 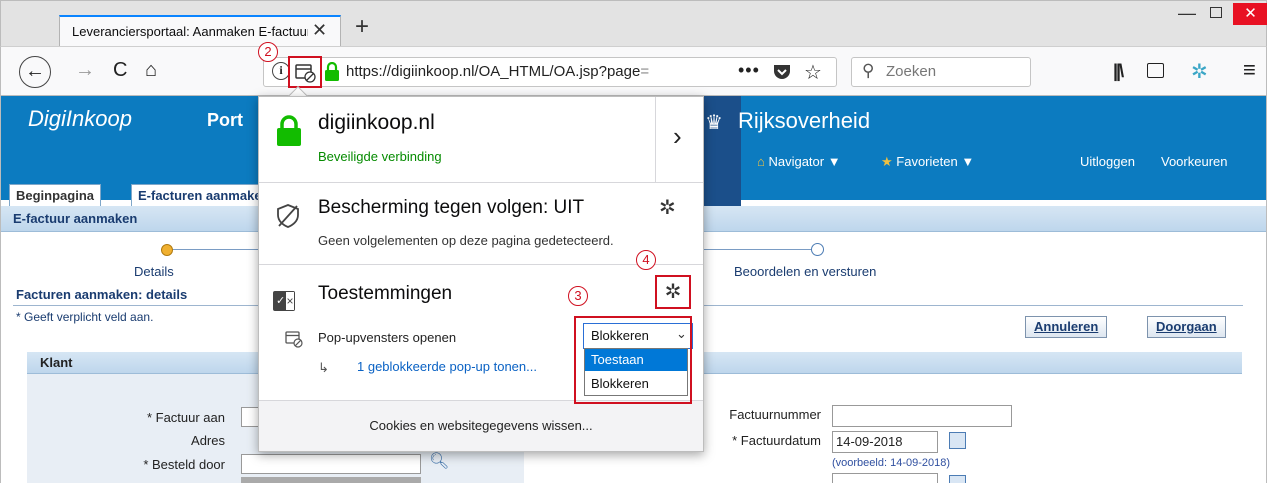 I want to click on library-icon: ||\, so click(x=1118, y=71).